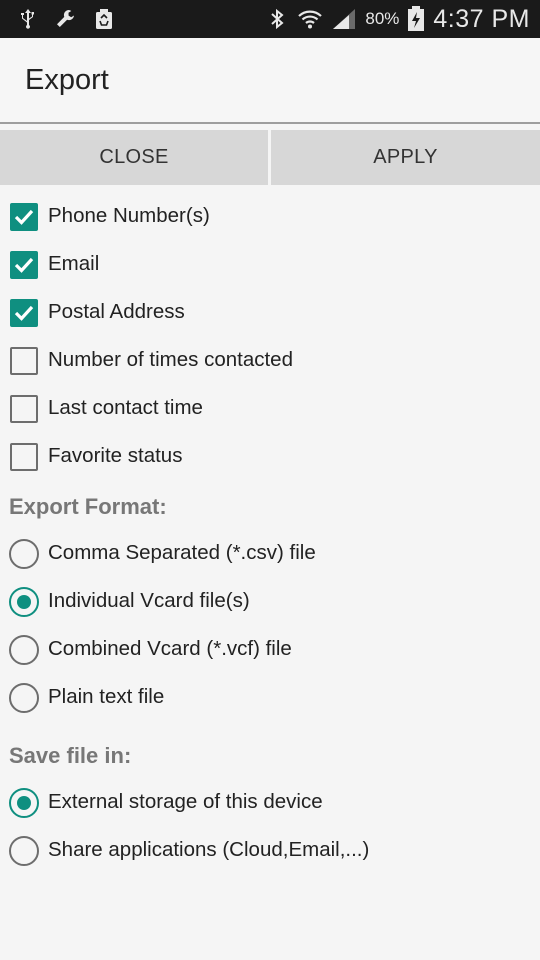 The image size is (540, 960). What do you see at coordinates (134, 157) in the screenshot?
I see `close-button: CLOSE` at bounding box center [134, 157].